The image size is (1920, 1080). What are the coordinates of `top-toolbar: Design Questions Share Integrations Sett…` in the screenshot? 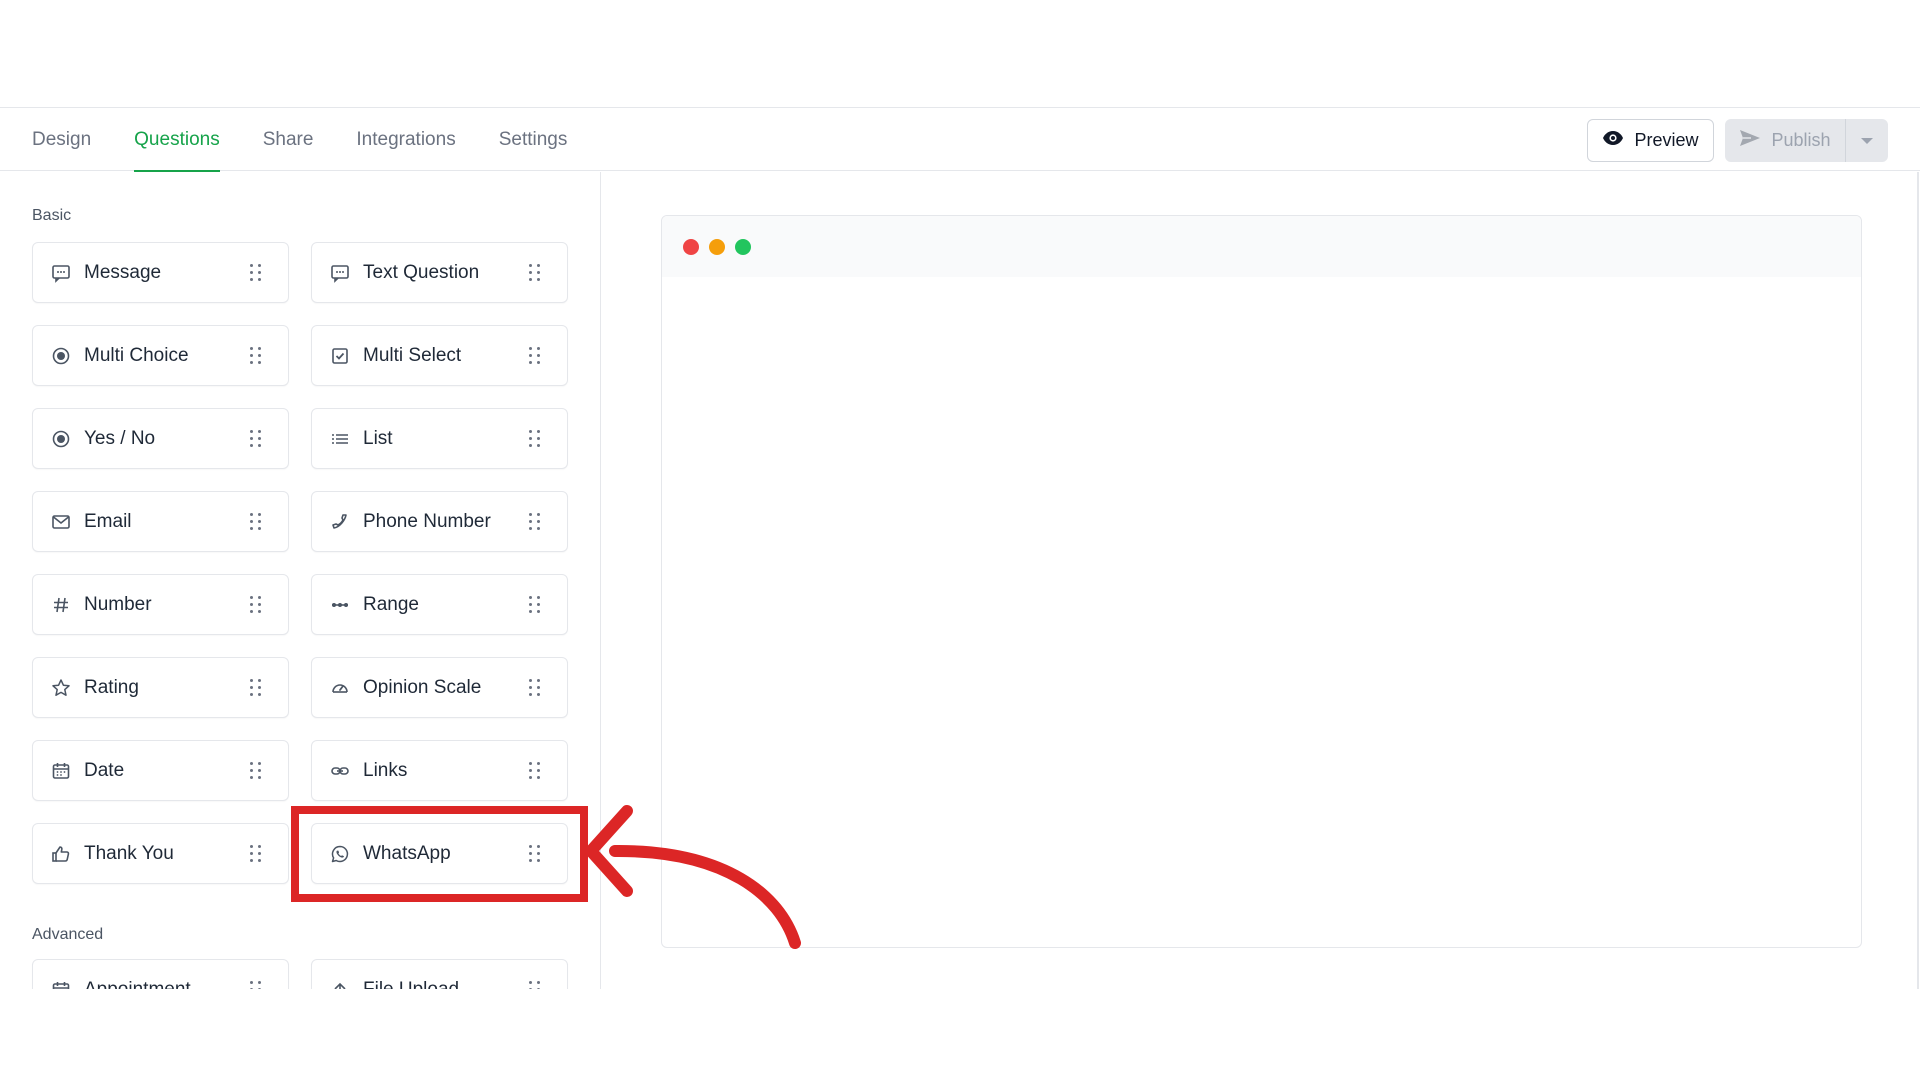 It's located at (960, 140).